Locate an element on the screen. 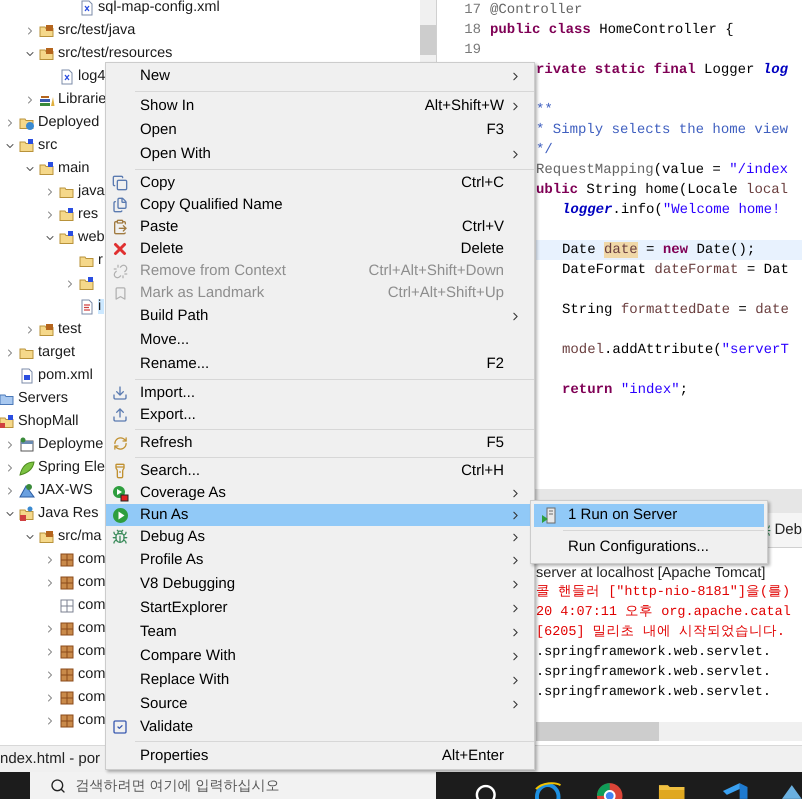 The height and width of the screenshot is (799, 802). tree-item: src is located at coordinates (49, 145).